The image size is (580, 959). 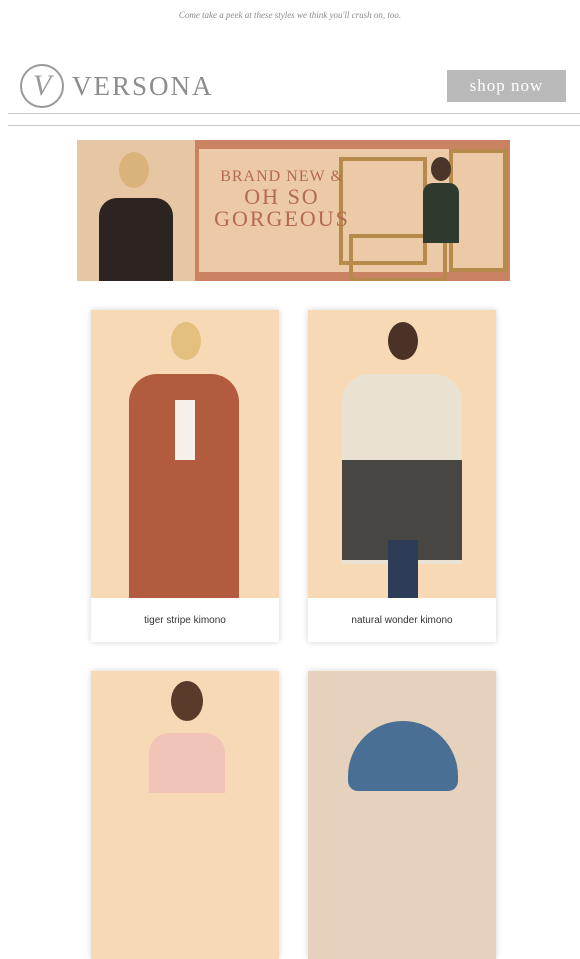 What do you see at coordinates (282, 196) in the screenshot?
I see `banner-line-2: OH SO` at bounding box center [282, 196].